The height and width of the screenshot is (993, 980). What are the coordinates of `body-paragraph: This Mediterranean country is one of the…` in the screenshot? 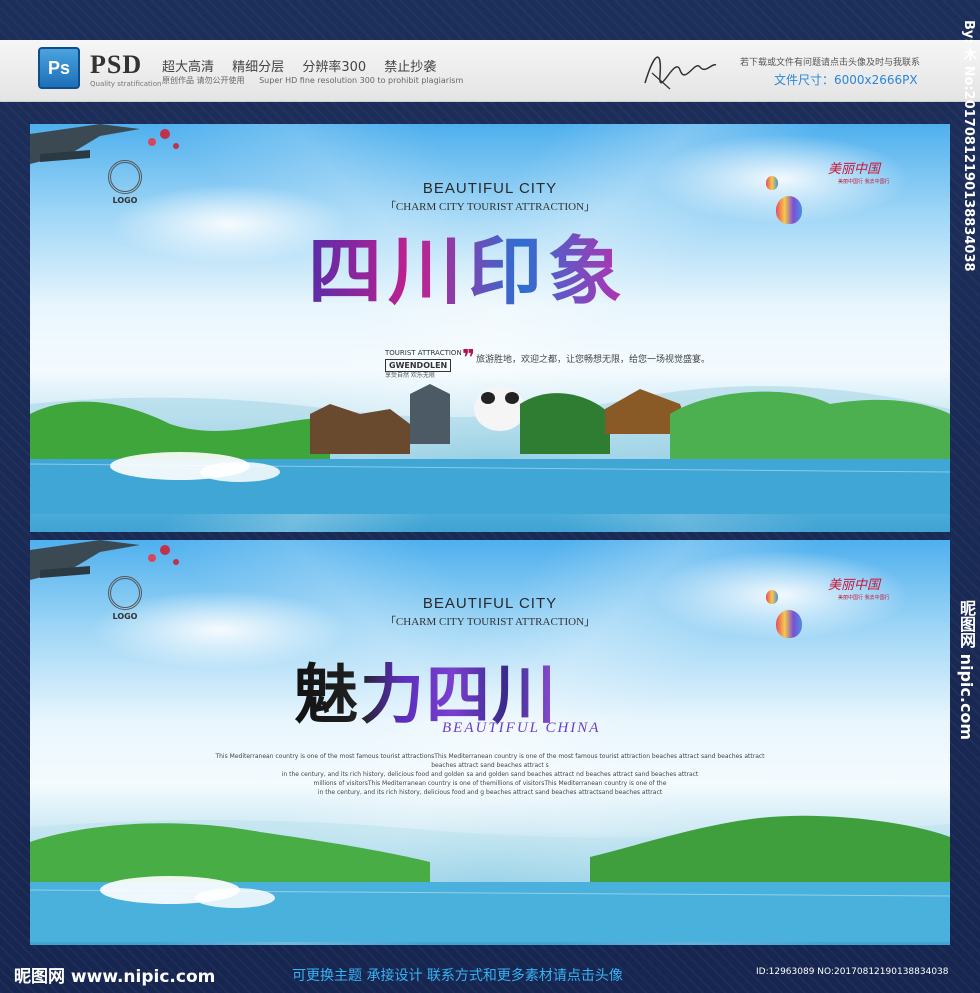 It's located at (490, 774).